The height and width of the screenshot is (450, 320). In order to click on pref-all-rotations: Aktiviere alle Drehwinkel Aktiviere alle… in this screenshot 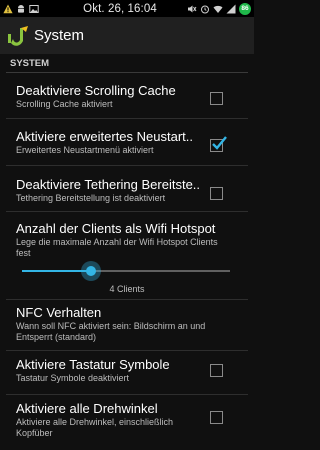, I will do `click(127, 422)`.